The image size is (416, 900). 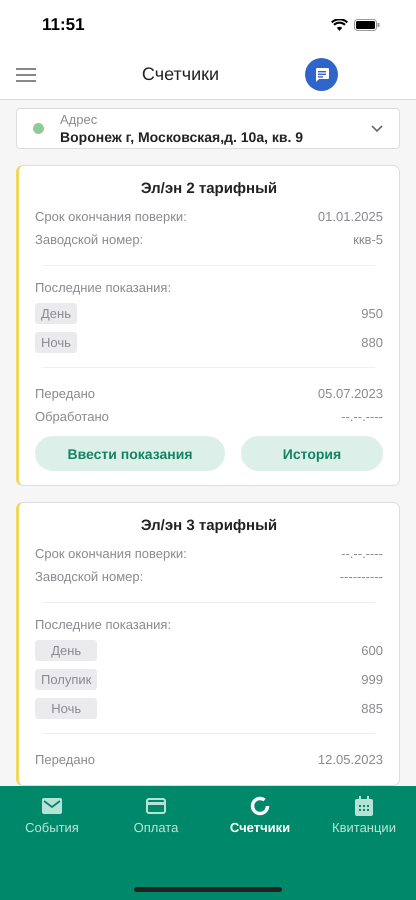 I want to click on info-value: ккв-5, so click(x=368, y=240).